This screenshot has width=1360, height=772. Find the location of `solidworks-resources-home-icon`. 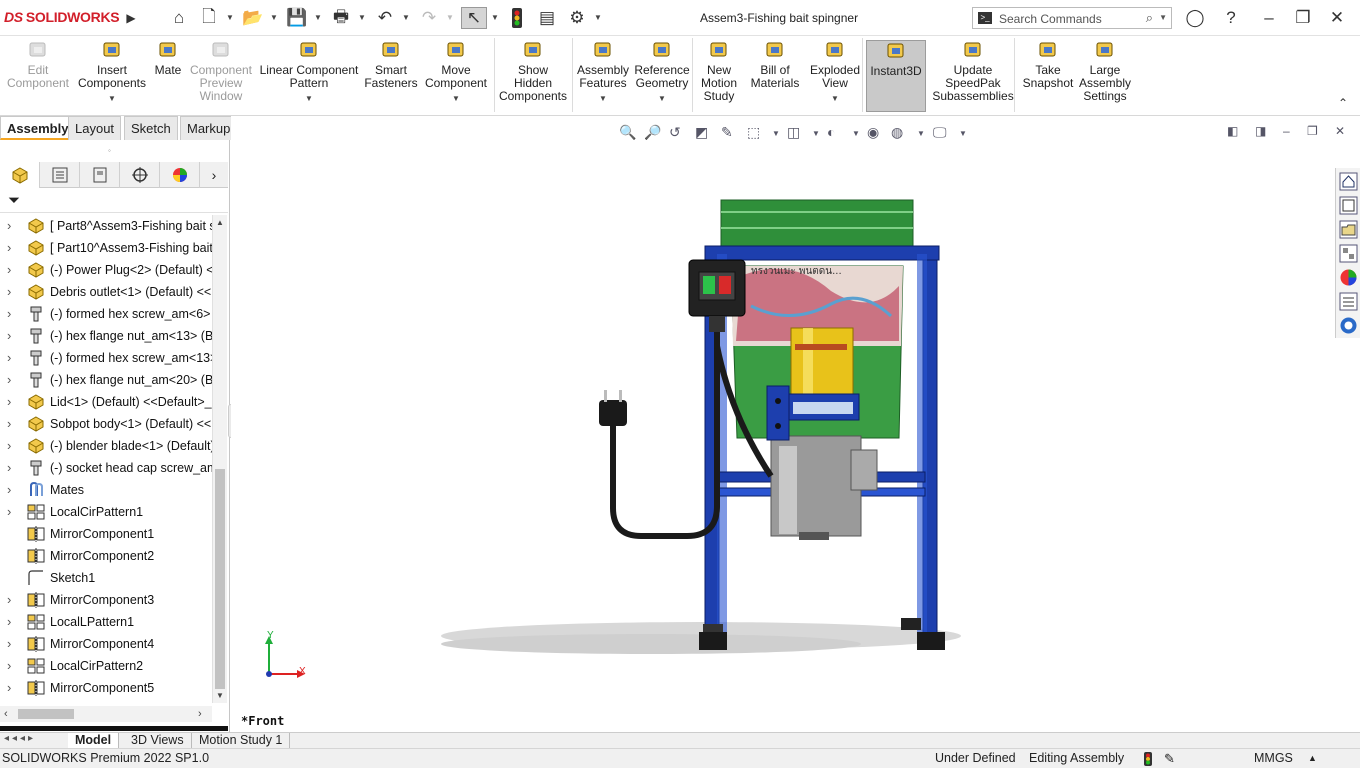

solidworks-resources-home-icon is located at coordinates (1348, 181).